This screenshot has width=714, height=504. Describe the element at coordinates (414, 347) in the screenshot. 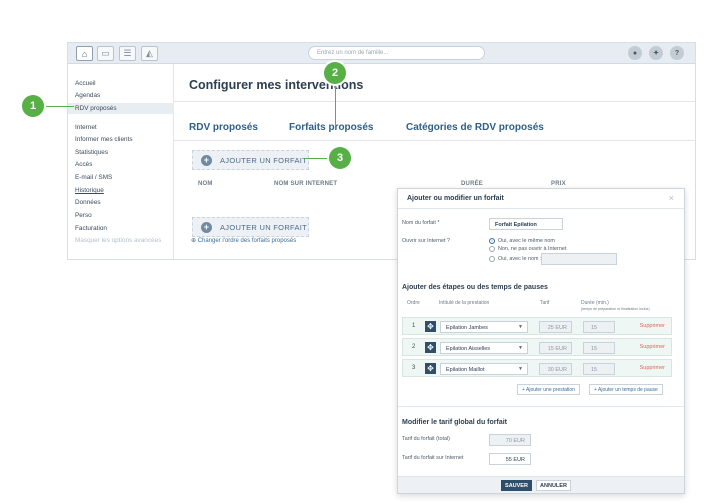

I see `row-order: 2` at that location.